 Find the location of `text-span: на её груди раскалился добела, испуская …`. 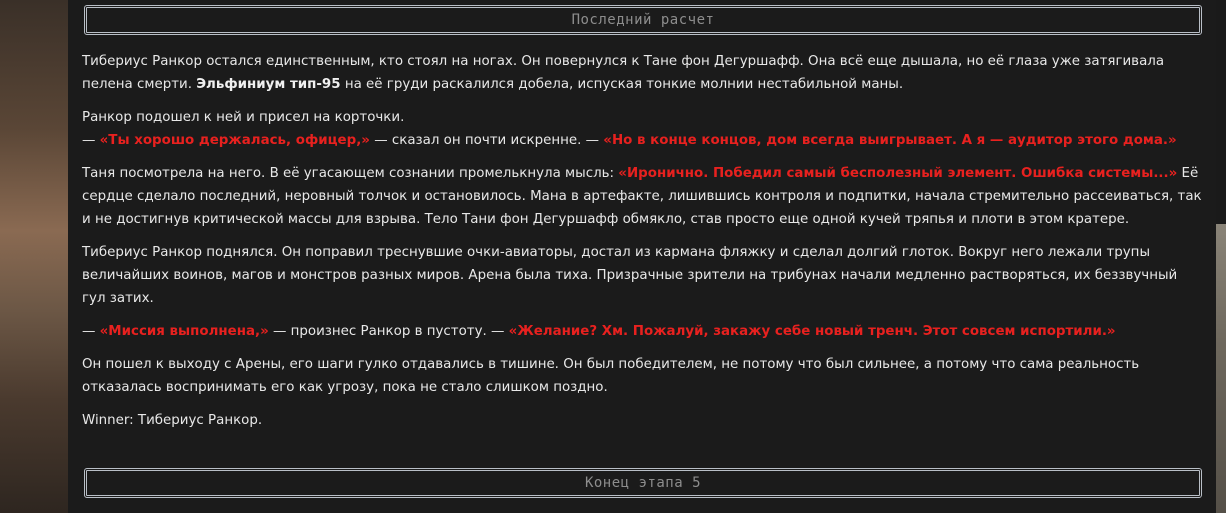

text-span: на её груди раскалился добела, испуская … is located at coordinates (622, 84).